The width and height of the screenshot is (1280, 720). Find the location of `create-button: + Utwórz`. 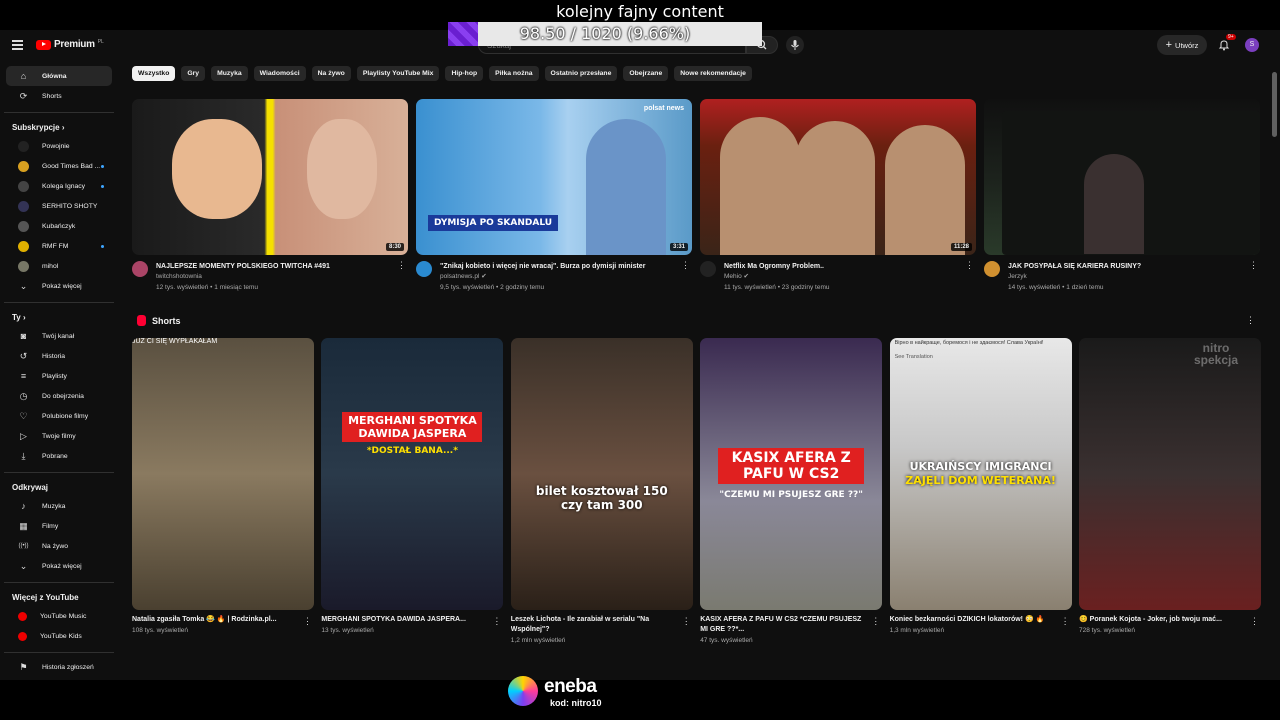

create-button: + Utwórz is located at coordinates (1182, 45).